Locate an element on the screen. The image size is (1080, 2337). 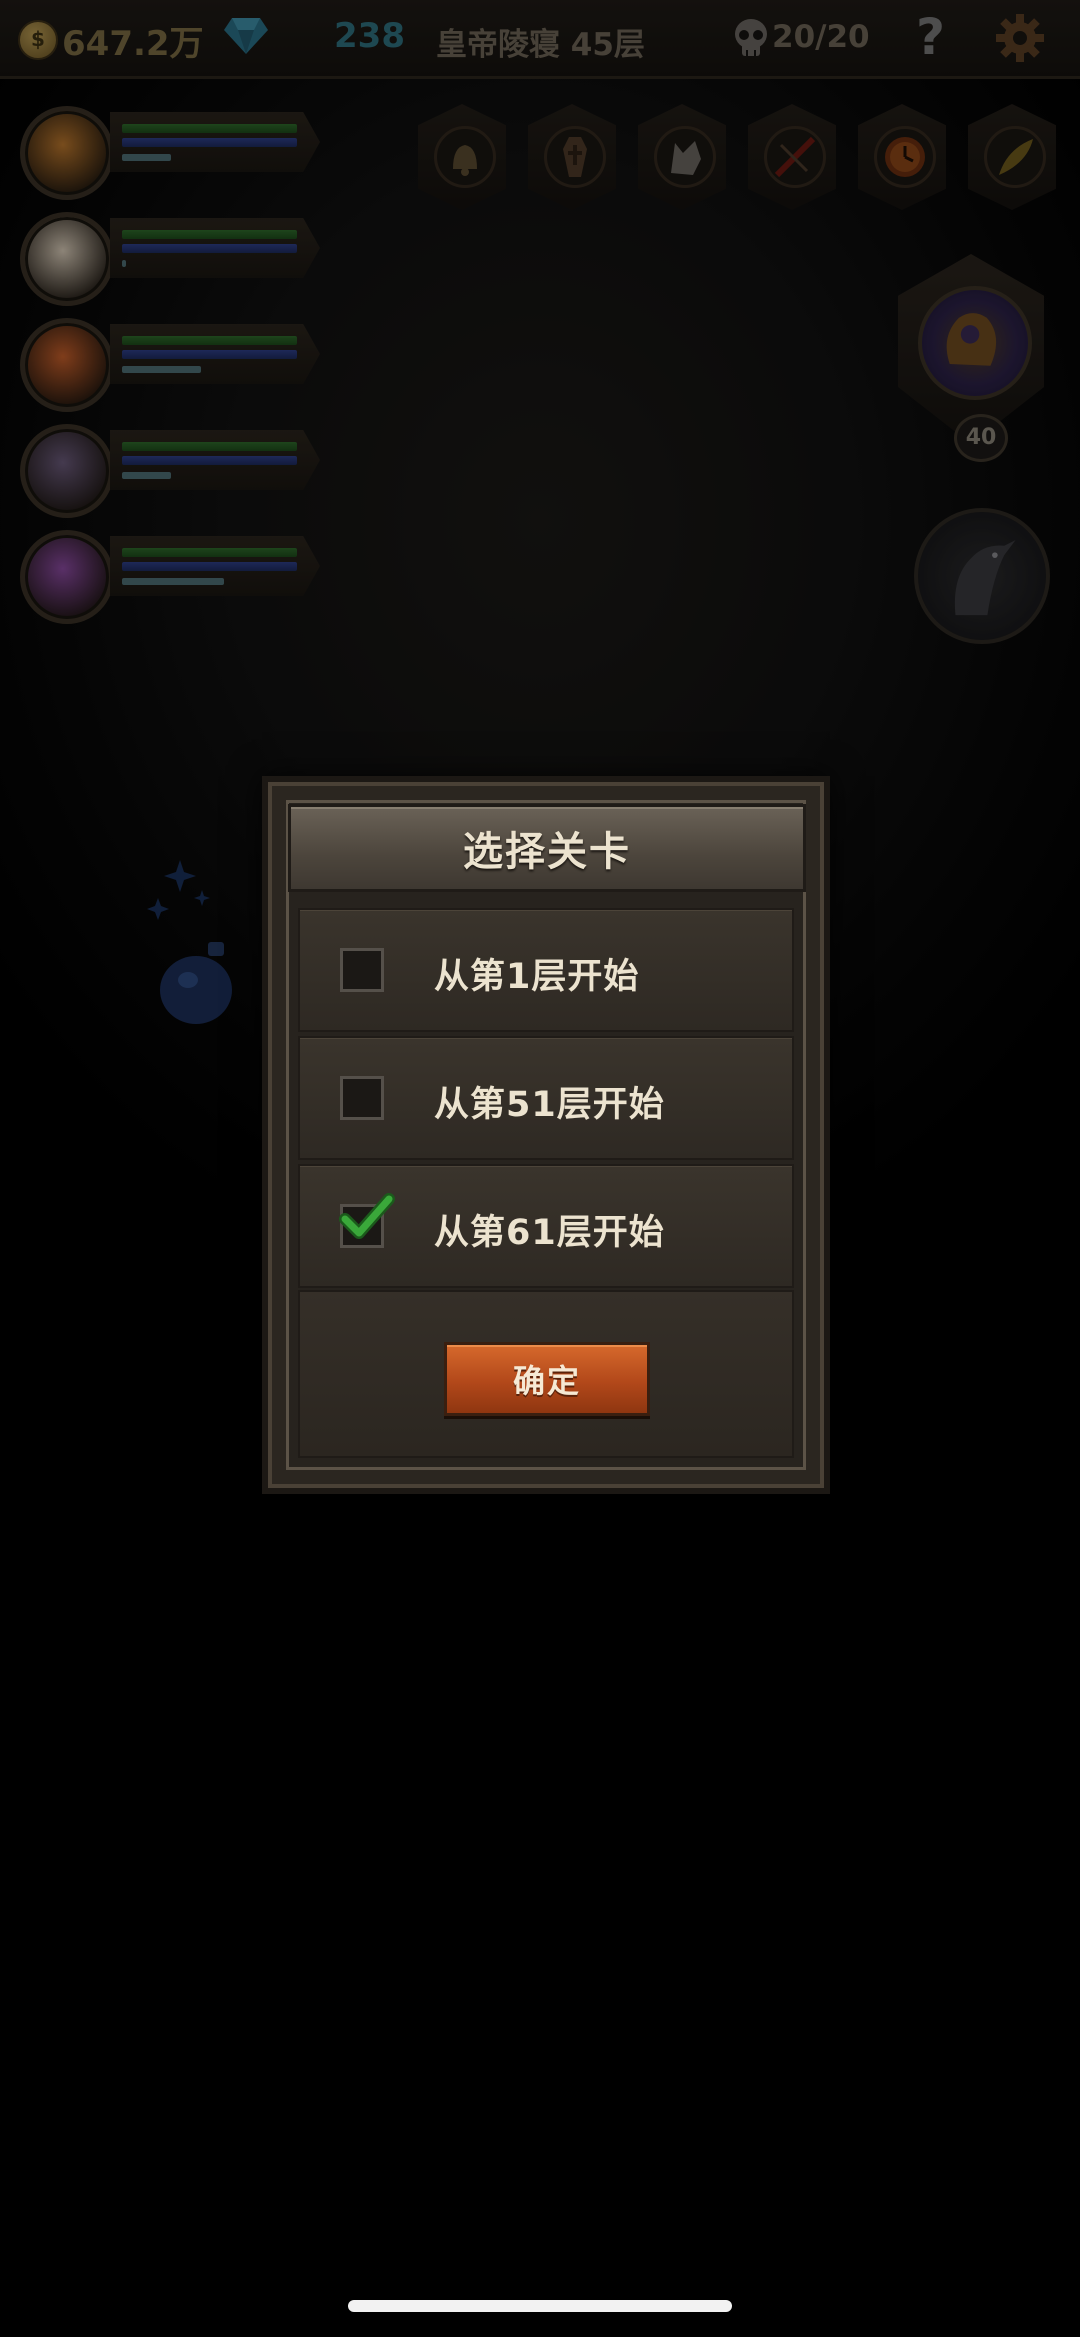
option-floor-1: 从第1层开始 is located at coordinates (546, 970).